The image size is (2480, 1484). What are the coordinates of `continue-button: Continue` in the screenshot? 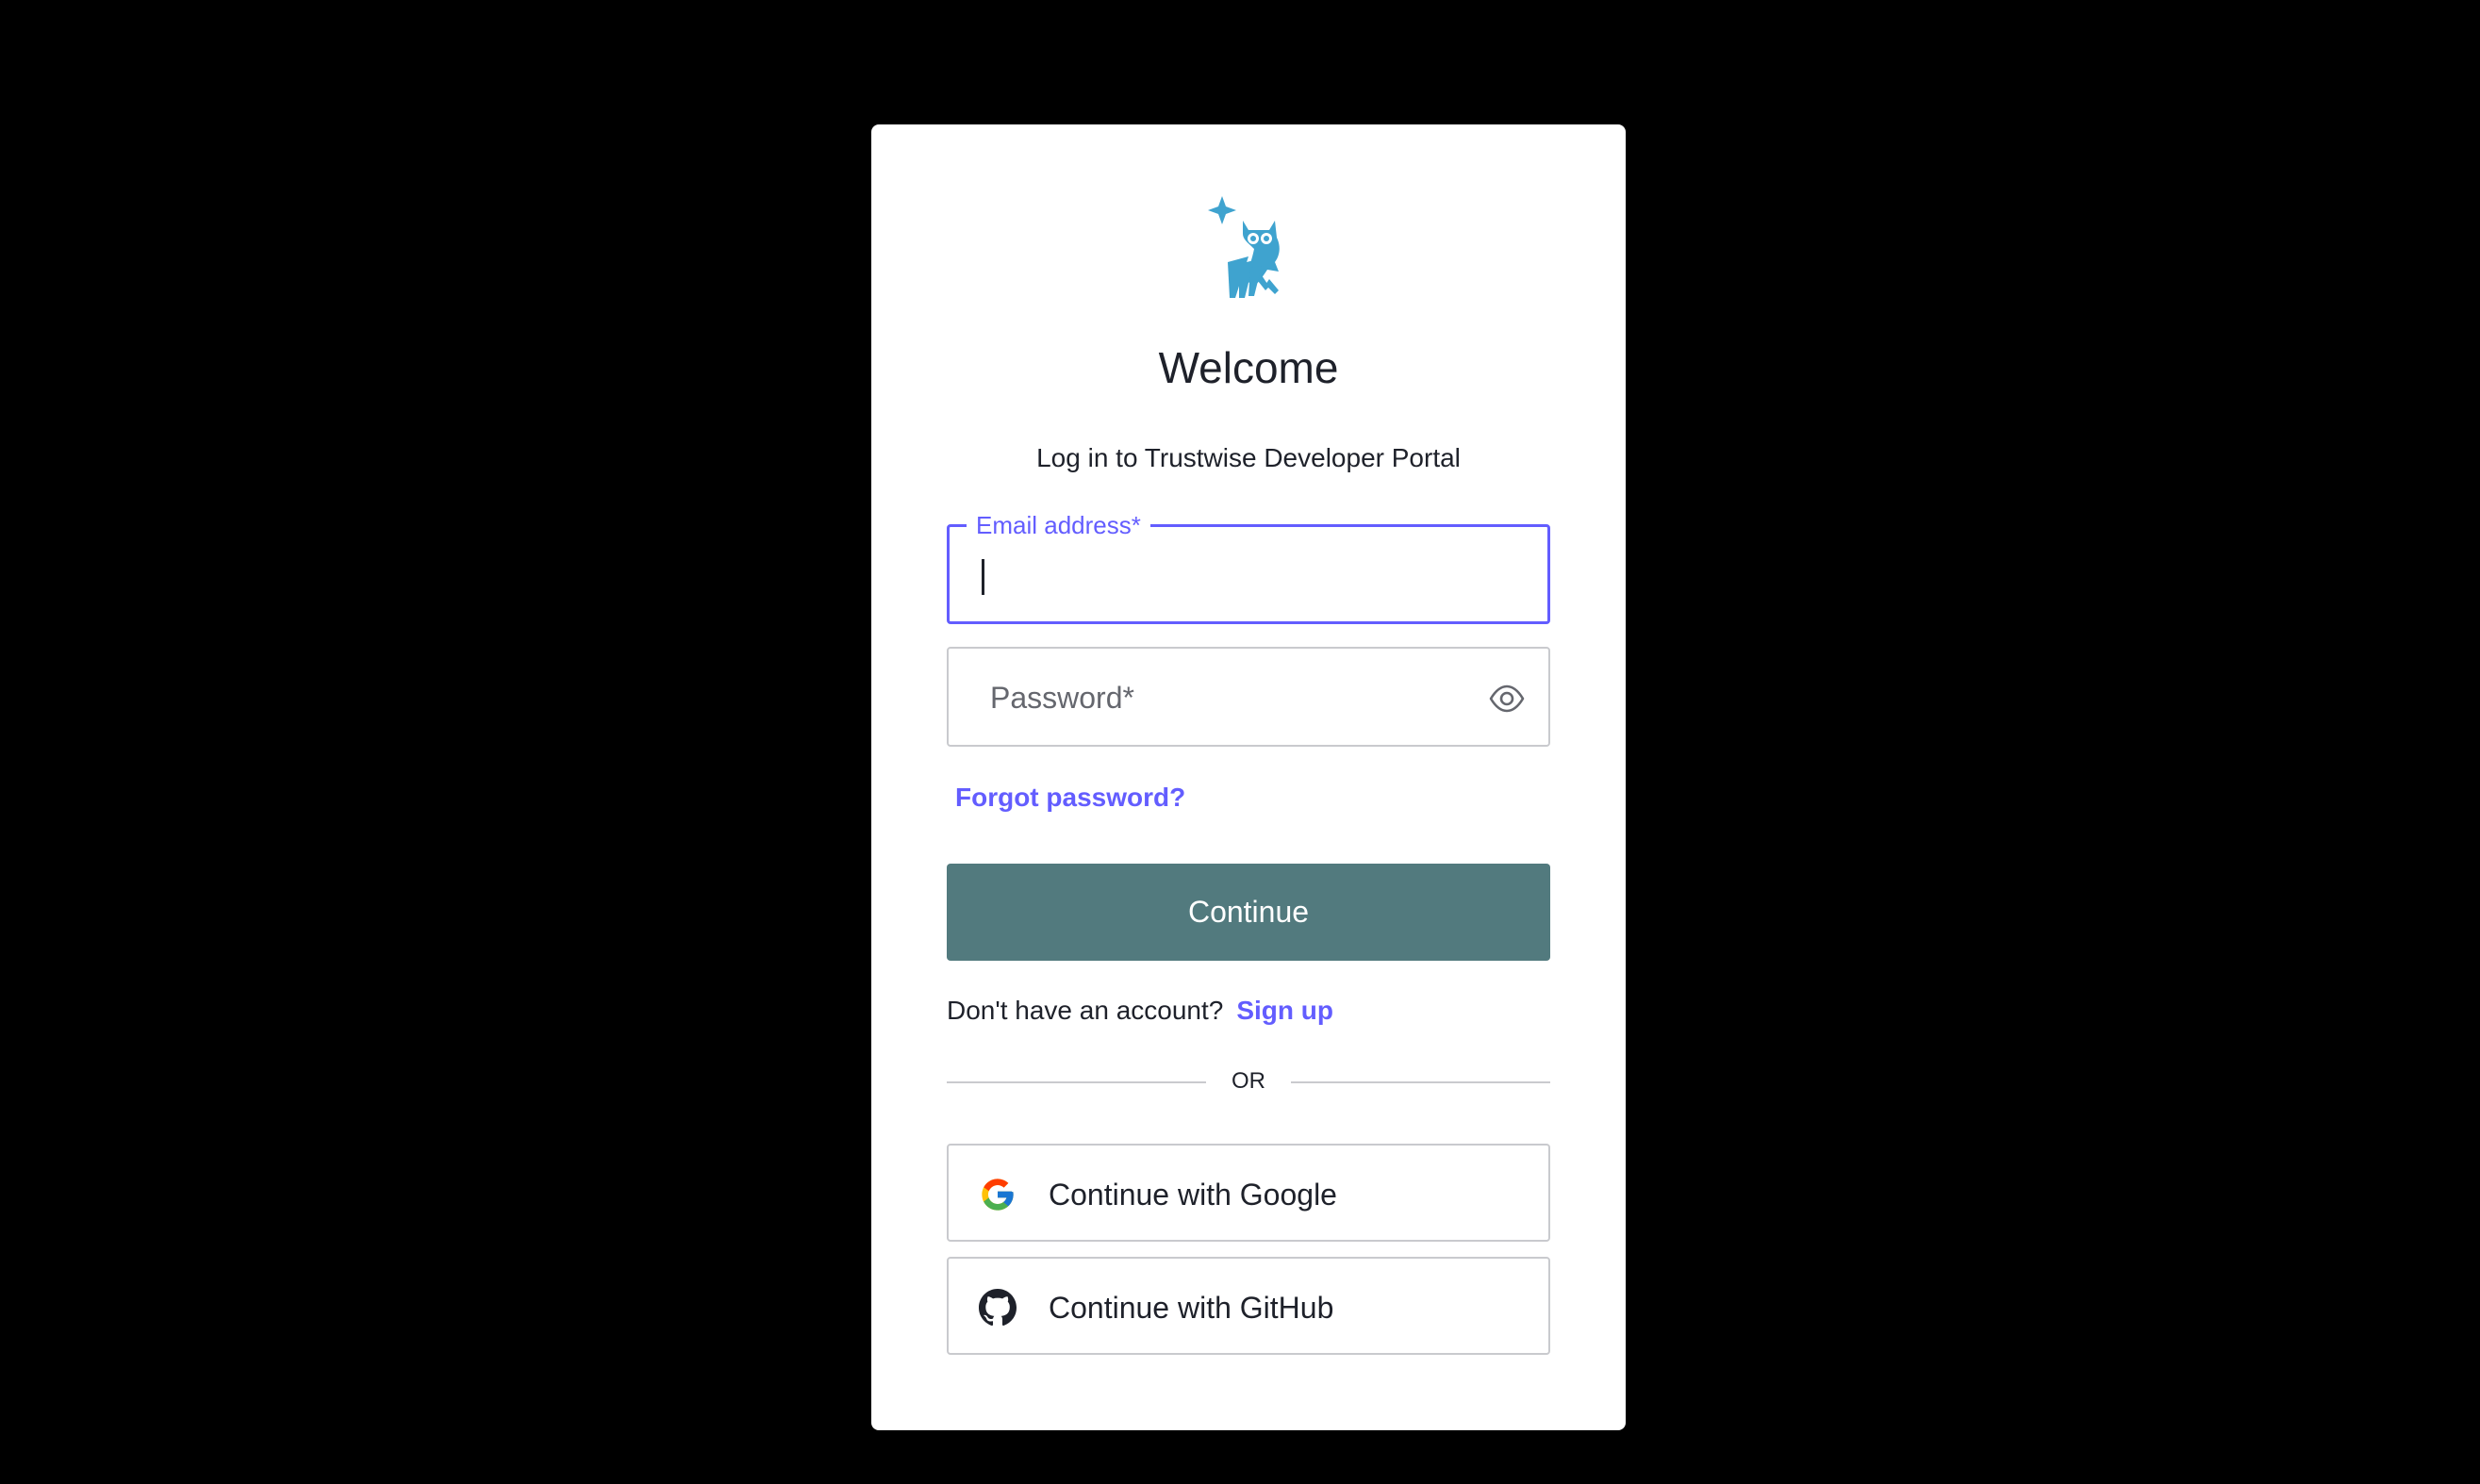 It's located at (1248, 912).